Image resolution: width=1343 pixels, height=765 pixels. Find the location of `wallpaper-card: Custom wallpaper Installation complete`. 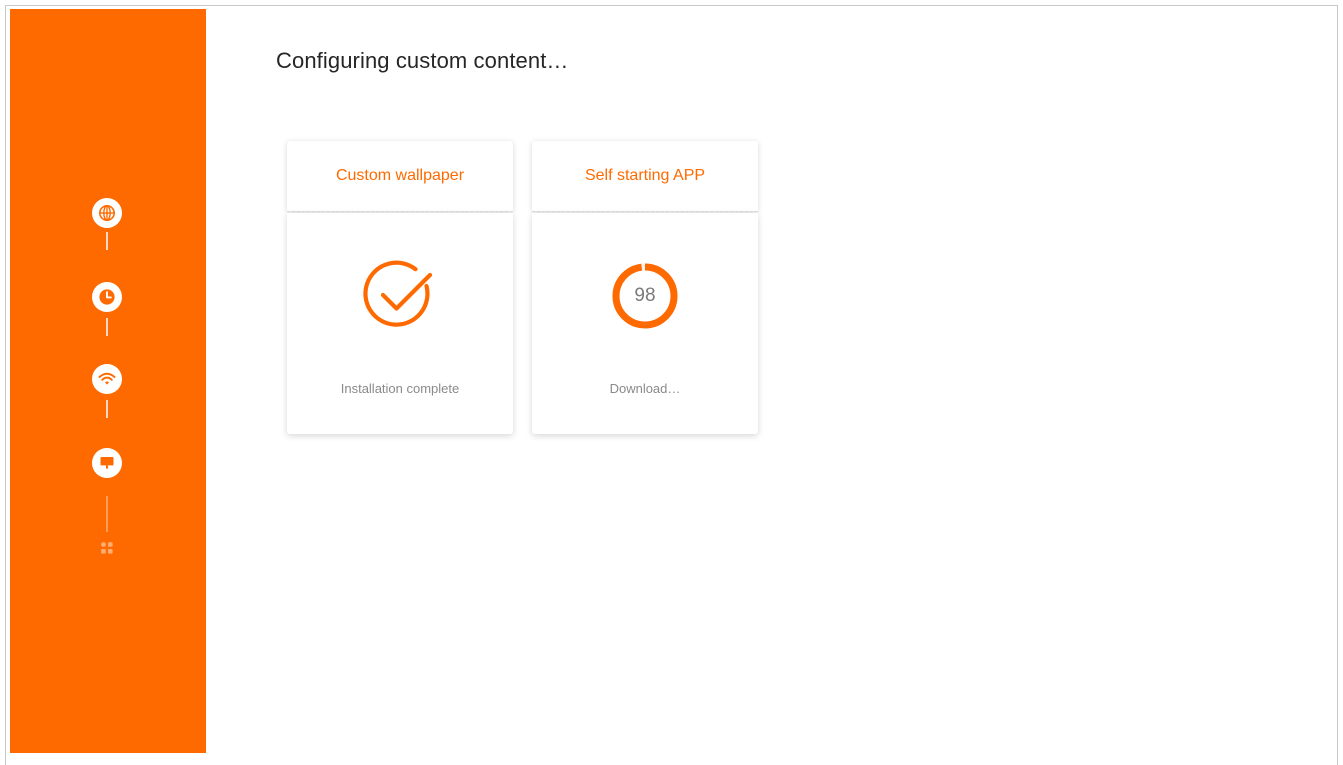

wallpaper-card: Custom wallpaper Installation complete is located at coordinates (400, 287).